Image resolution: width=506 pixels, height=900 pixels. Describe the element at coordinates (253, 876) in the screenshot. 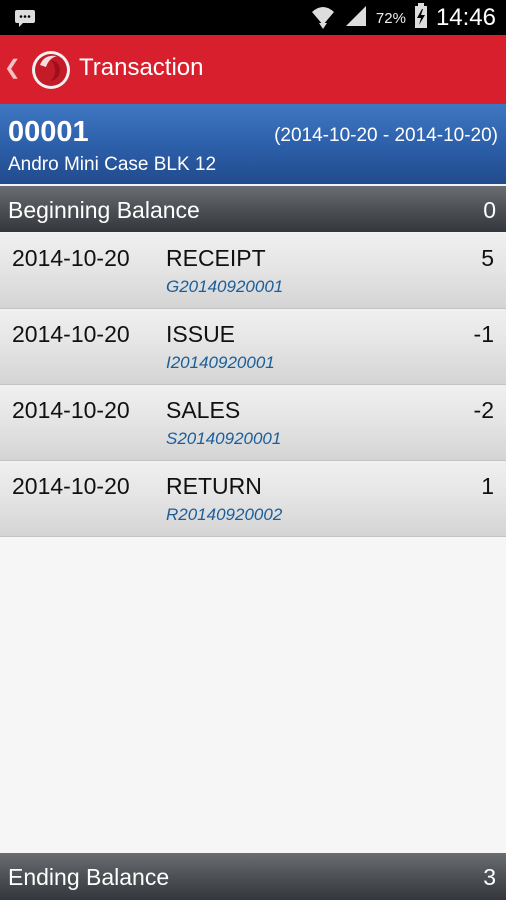

I see `ending-balance-row: Ending Balance 3` at that location.